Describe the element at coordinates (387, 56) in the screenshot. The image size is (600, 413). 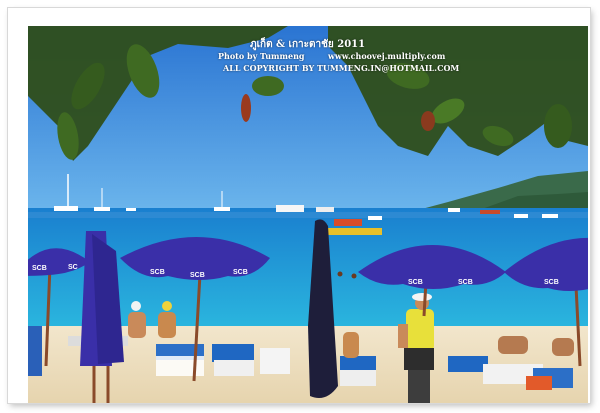
I see `watermark-website: www.choovej.multiply.com` at that location.